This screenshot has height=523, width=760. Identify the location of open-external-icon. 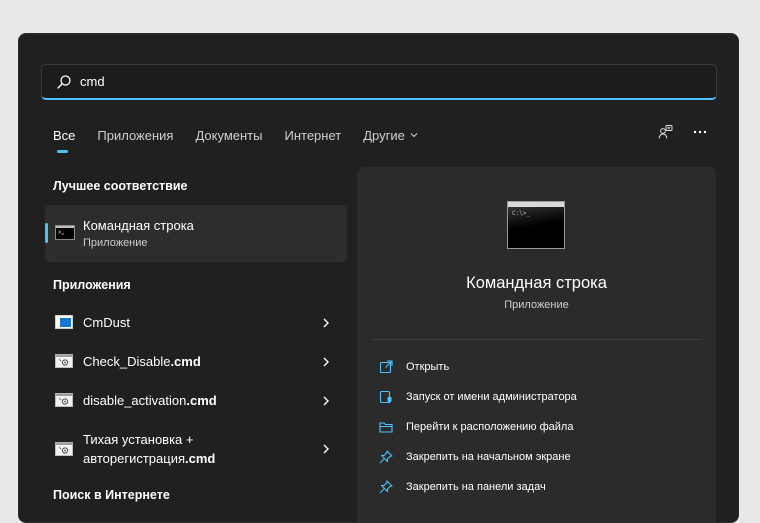
(386, 367).